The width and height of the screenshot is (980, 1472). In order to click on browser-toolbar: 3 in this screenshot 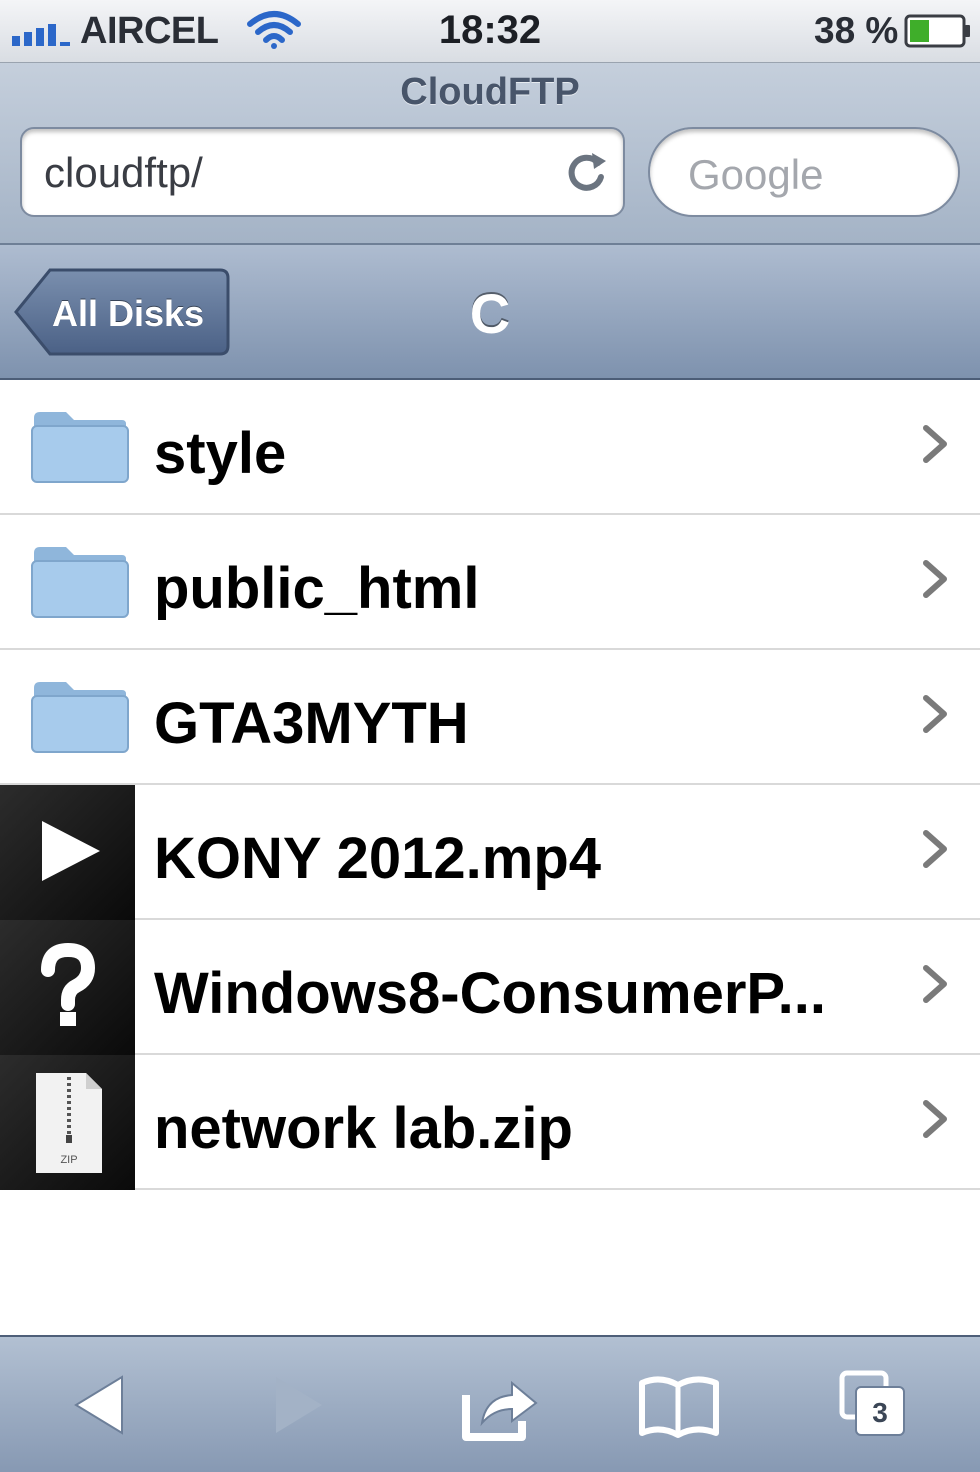, I will do `click(490, 1403)`.